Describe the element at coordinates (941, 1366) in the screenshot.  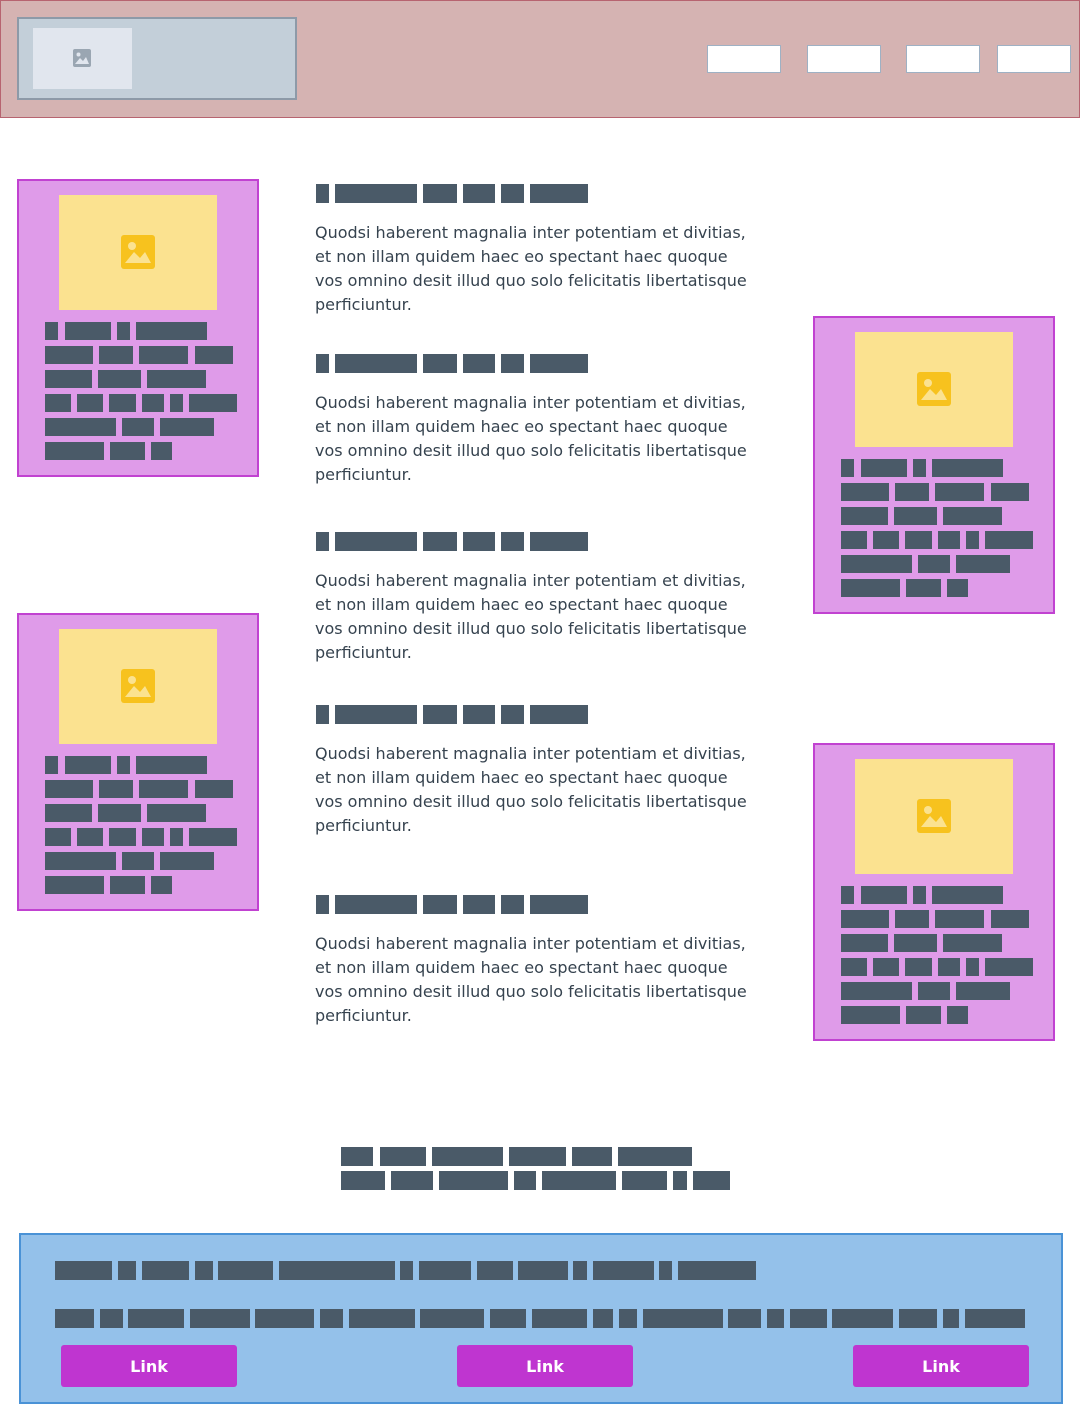
I see `footer-link-3: Link` at that location.